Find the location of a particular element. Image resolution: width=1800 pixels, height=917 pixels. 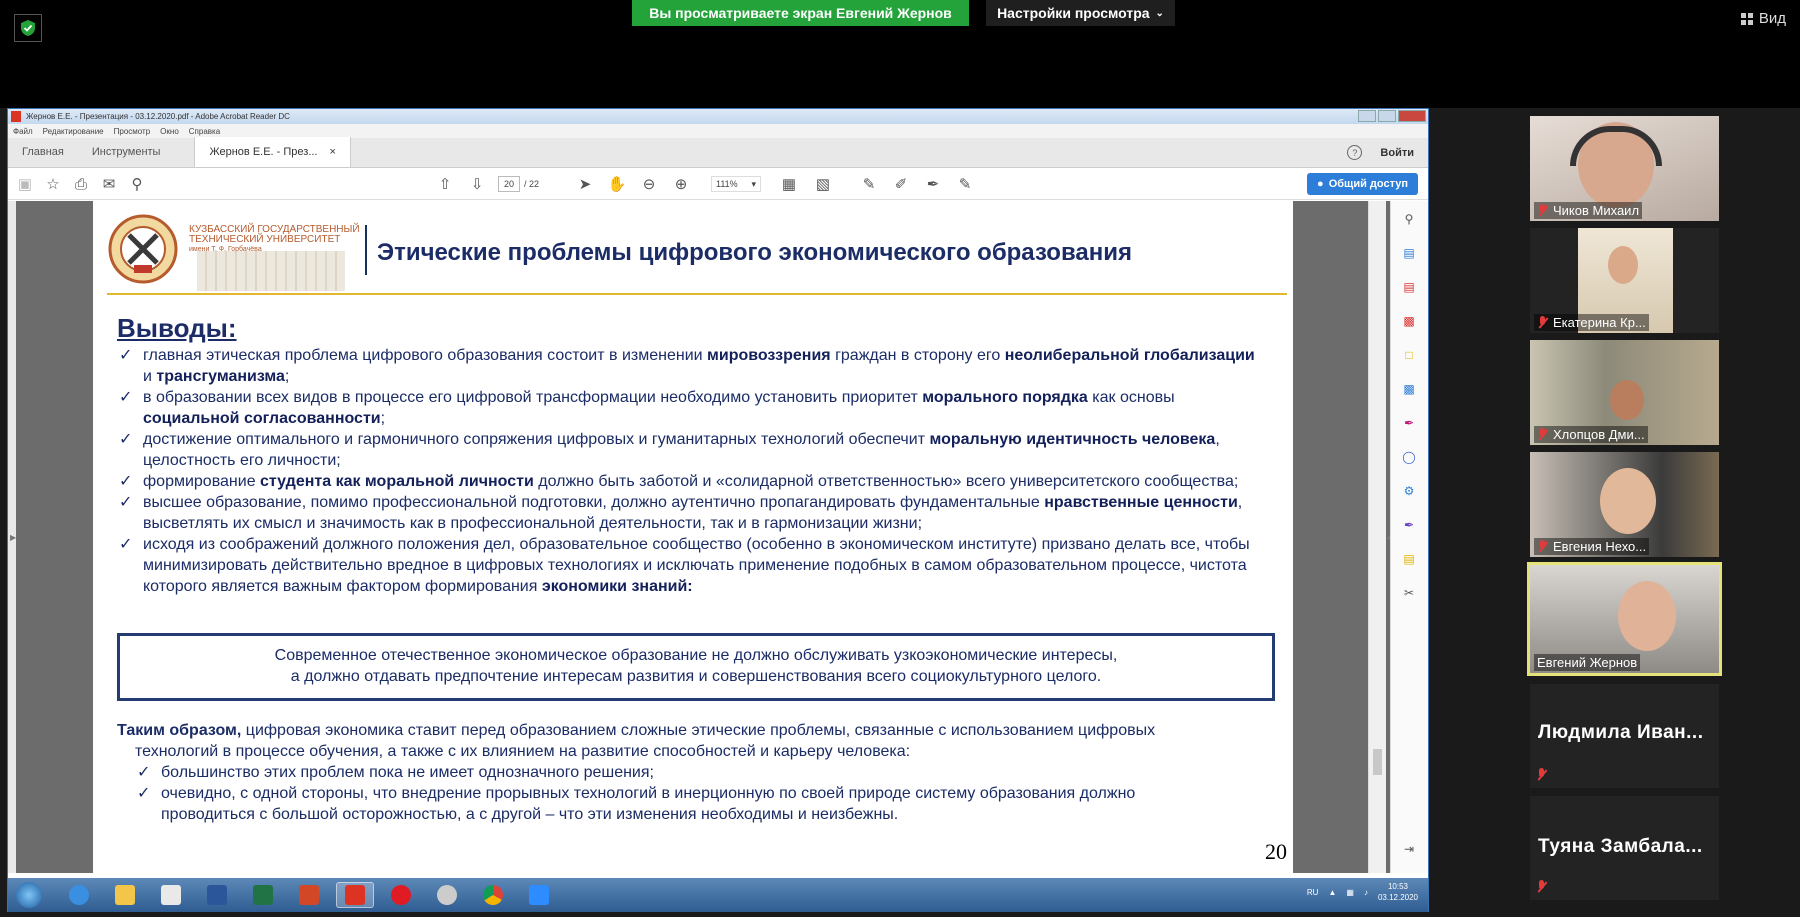

file-explorer-icon is located at coordinates (125, 895).